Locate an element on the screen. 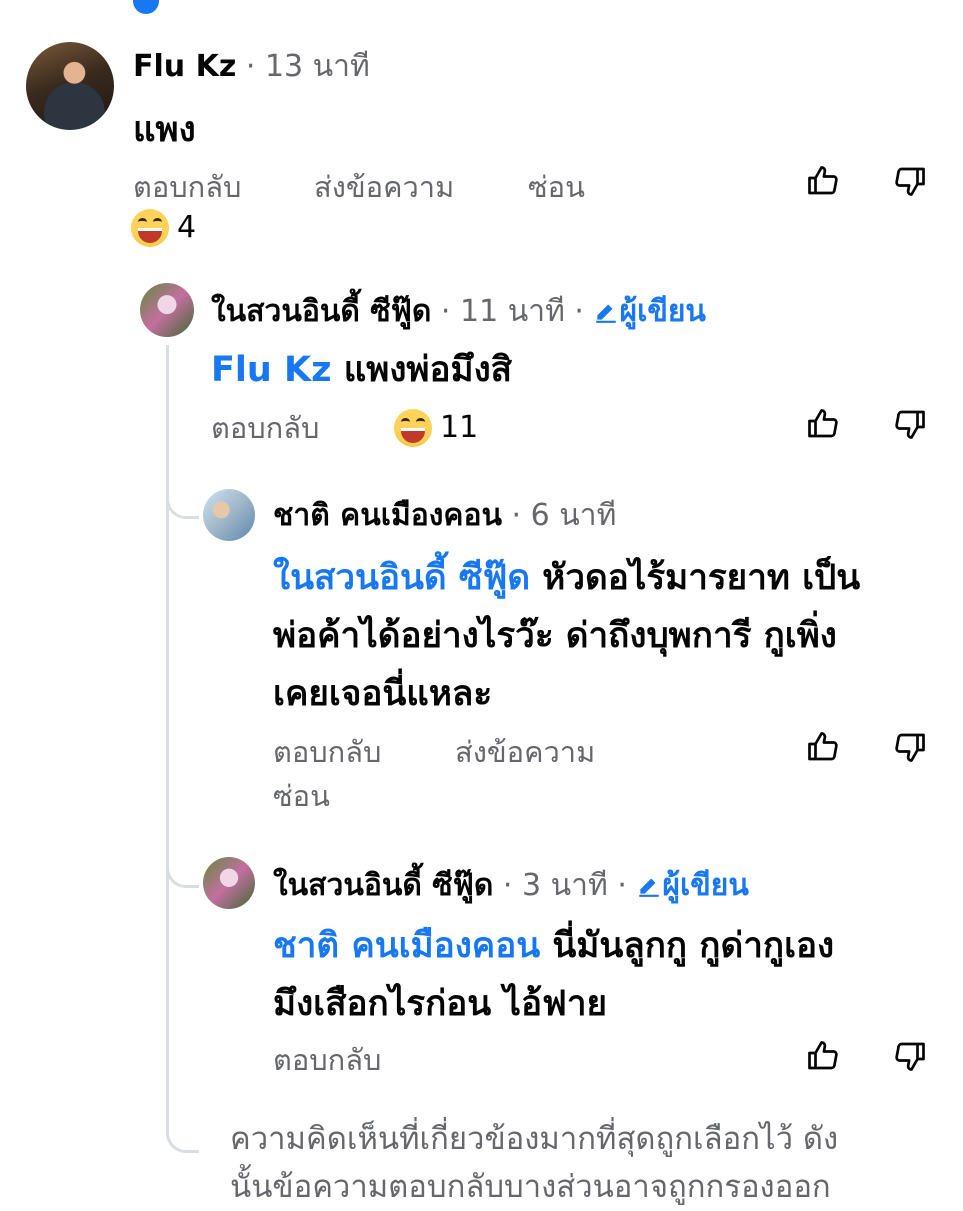  reply-text-line1: นี่มันลูกกู กูด่ากูเอง is located at coordinates (693, 946).